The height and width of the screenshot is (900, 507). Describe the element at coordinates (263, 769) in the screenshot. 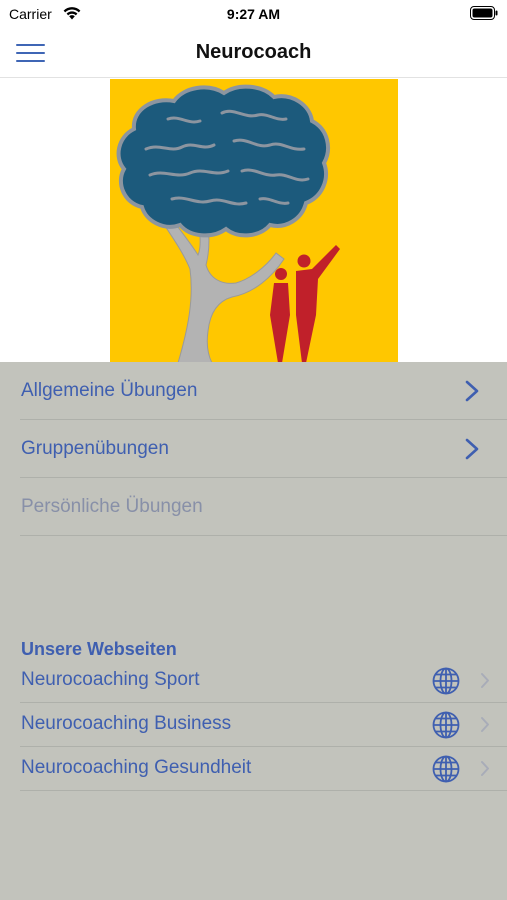

I see `website-link-gesundheit: Neurocoaching Gesundheit` at that location.